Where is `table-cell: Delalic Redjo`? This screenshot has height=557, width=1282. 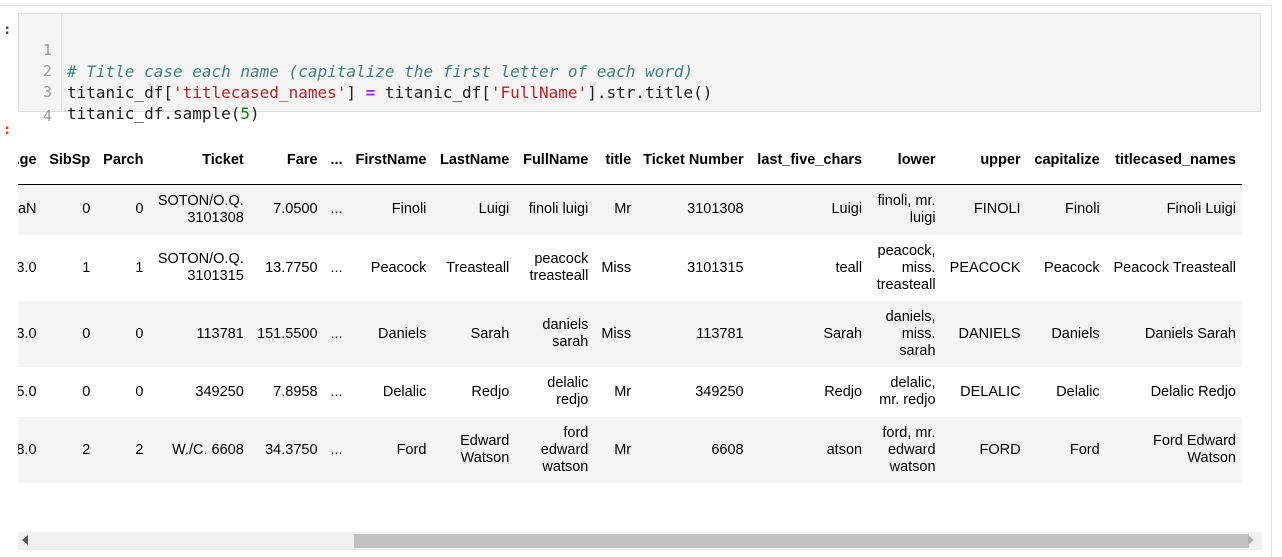
table-cell: Delalic Redjo is located at coordinates (1193, 391).